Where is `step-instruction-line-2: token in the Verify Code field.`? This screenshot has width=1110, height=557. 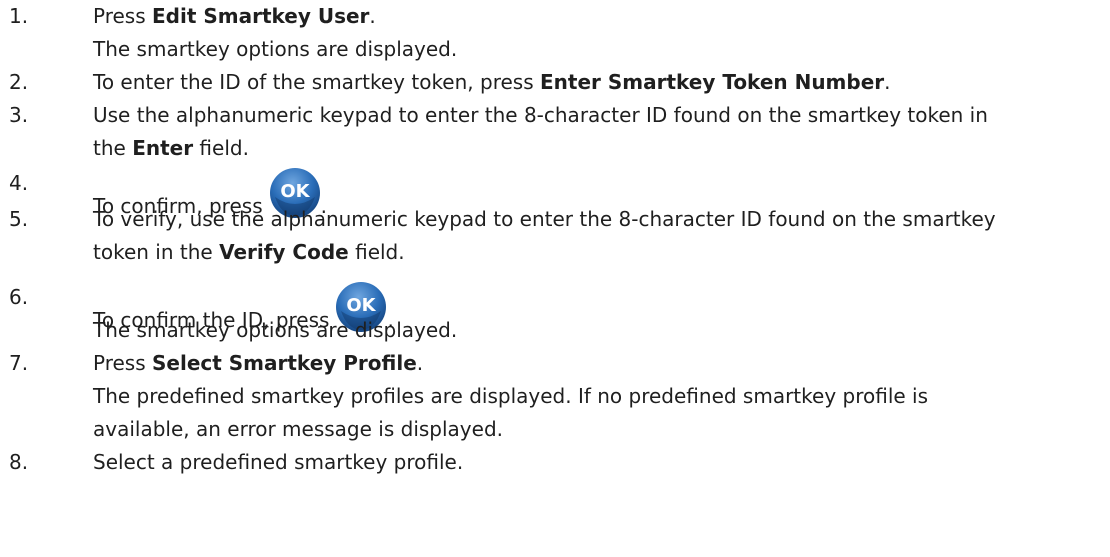
step-instruction-line-2: token in the Verify Code field. is located at coordinates (249, 252).